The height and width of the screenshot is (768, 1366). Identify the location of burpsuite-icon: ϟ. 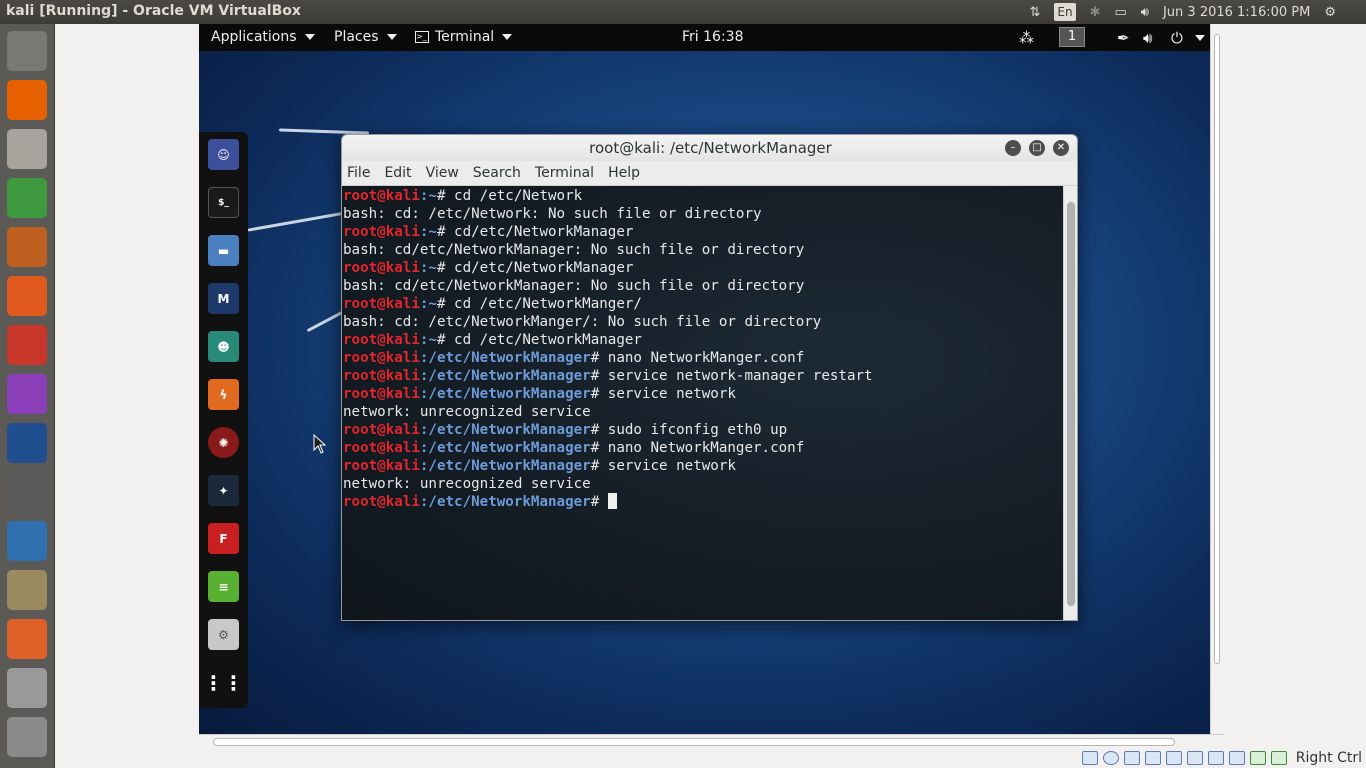
(223, 394).